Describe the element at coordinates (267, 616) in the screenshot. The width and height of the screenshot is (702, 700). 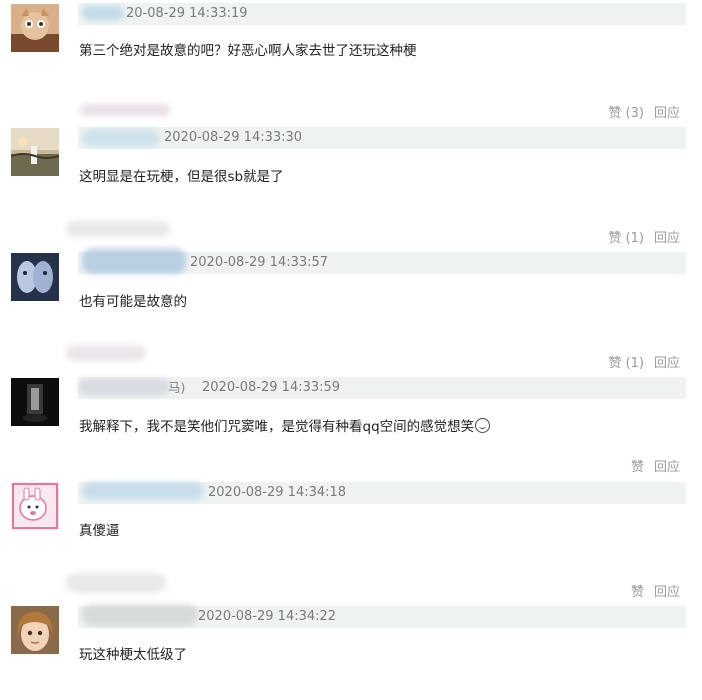
I see `comment-timestamp: 2020-08-29 14:34:22` at that location.